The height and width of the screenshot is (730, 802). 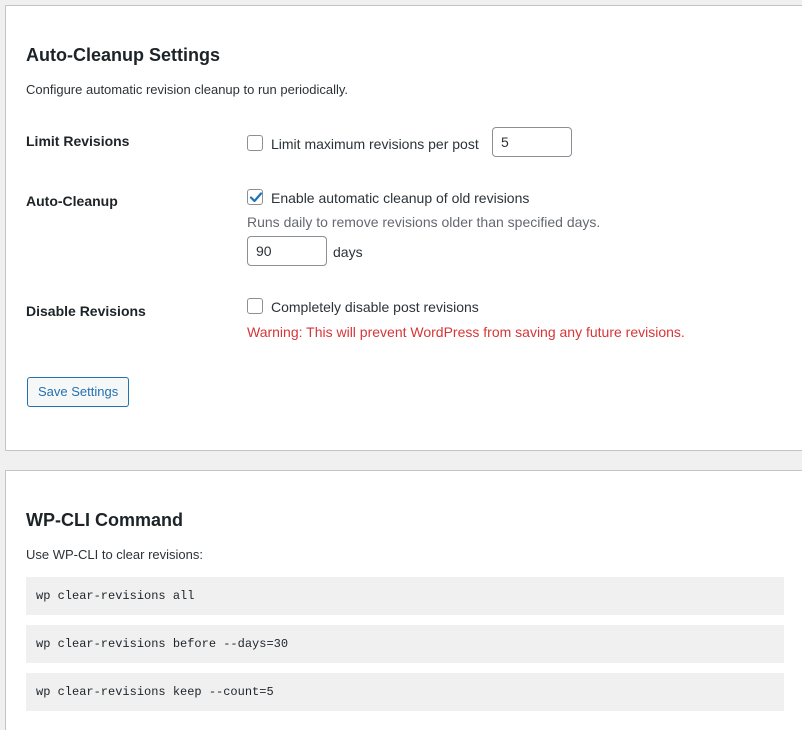 I want to click on limit-revisions-checkbox, so click(x=255, y=143).